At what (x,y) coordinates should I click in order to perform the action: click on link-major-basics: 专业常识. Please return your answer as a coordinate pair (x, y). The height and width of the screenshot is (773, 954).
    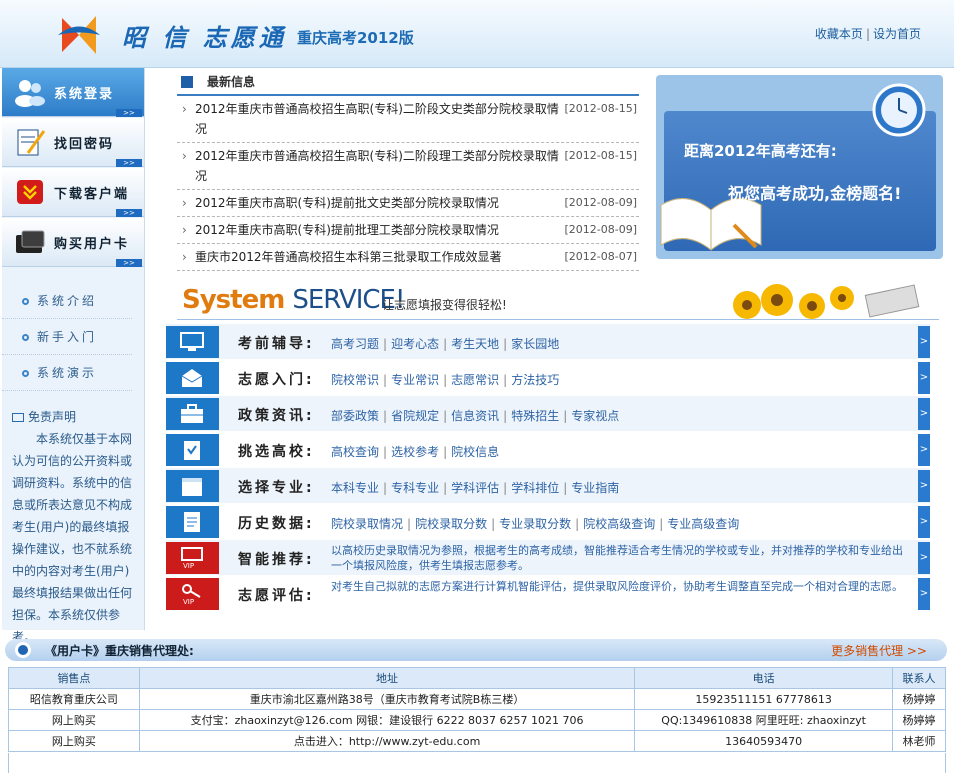
    Looking at the image, I should click on (415, 380).